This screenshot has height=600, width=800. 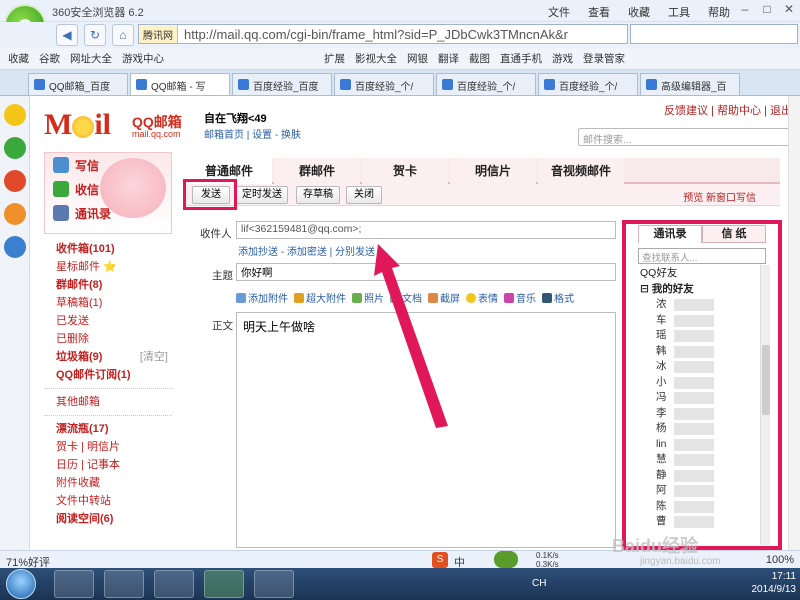 I want to click on preview-links: 预览 新窗口写信, so click(x=719, y=196).